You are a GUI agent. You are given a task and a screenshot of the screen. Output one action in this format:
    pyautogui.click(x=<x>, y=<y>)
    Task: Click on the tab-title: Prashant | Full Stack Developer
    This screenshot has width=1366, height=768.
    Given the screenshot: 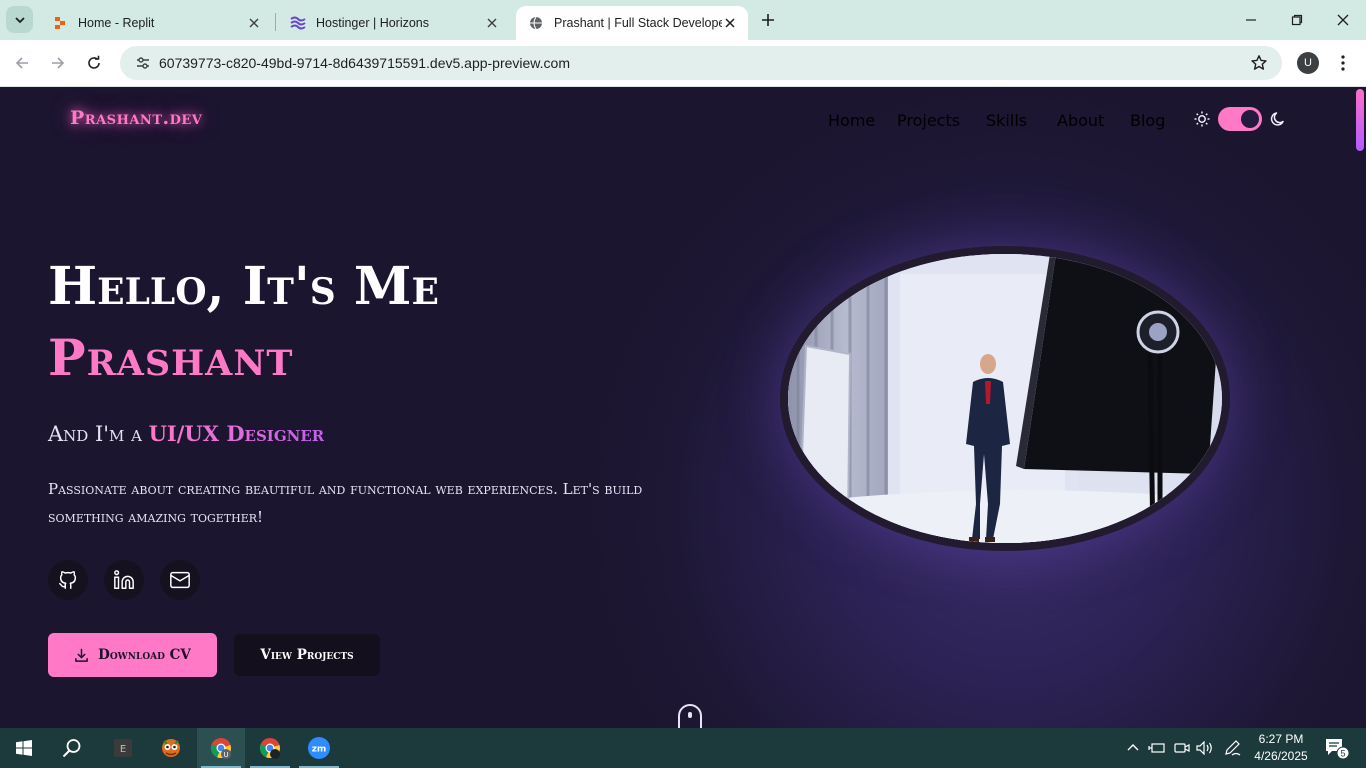 What is the action you would take?
    pyautogui.click(x=638, y=23)
    